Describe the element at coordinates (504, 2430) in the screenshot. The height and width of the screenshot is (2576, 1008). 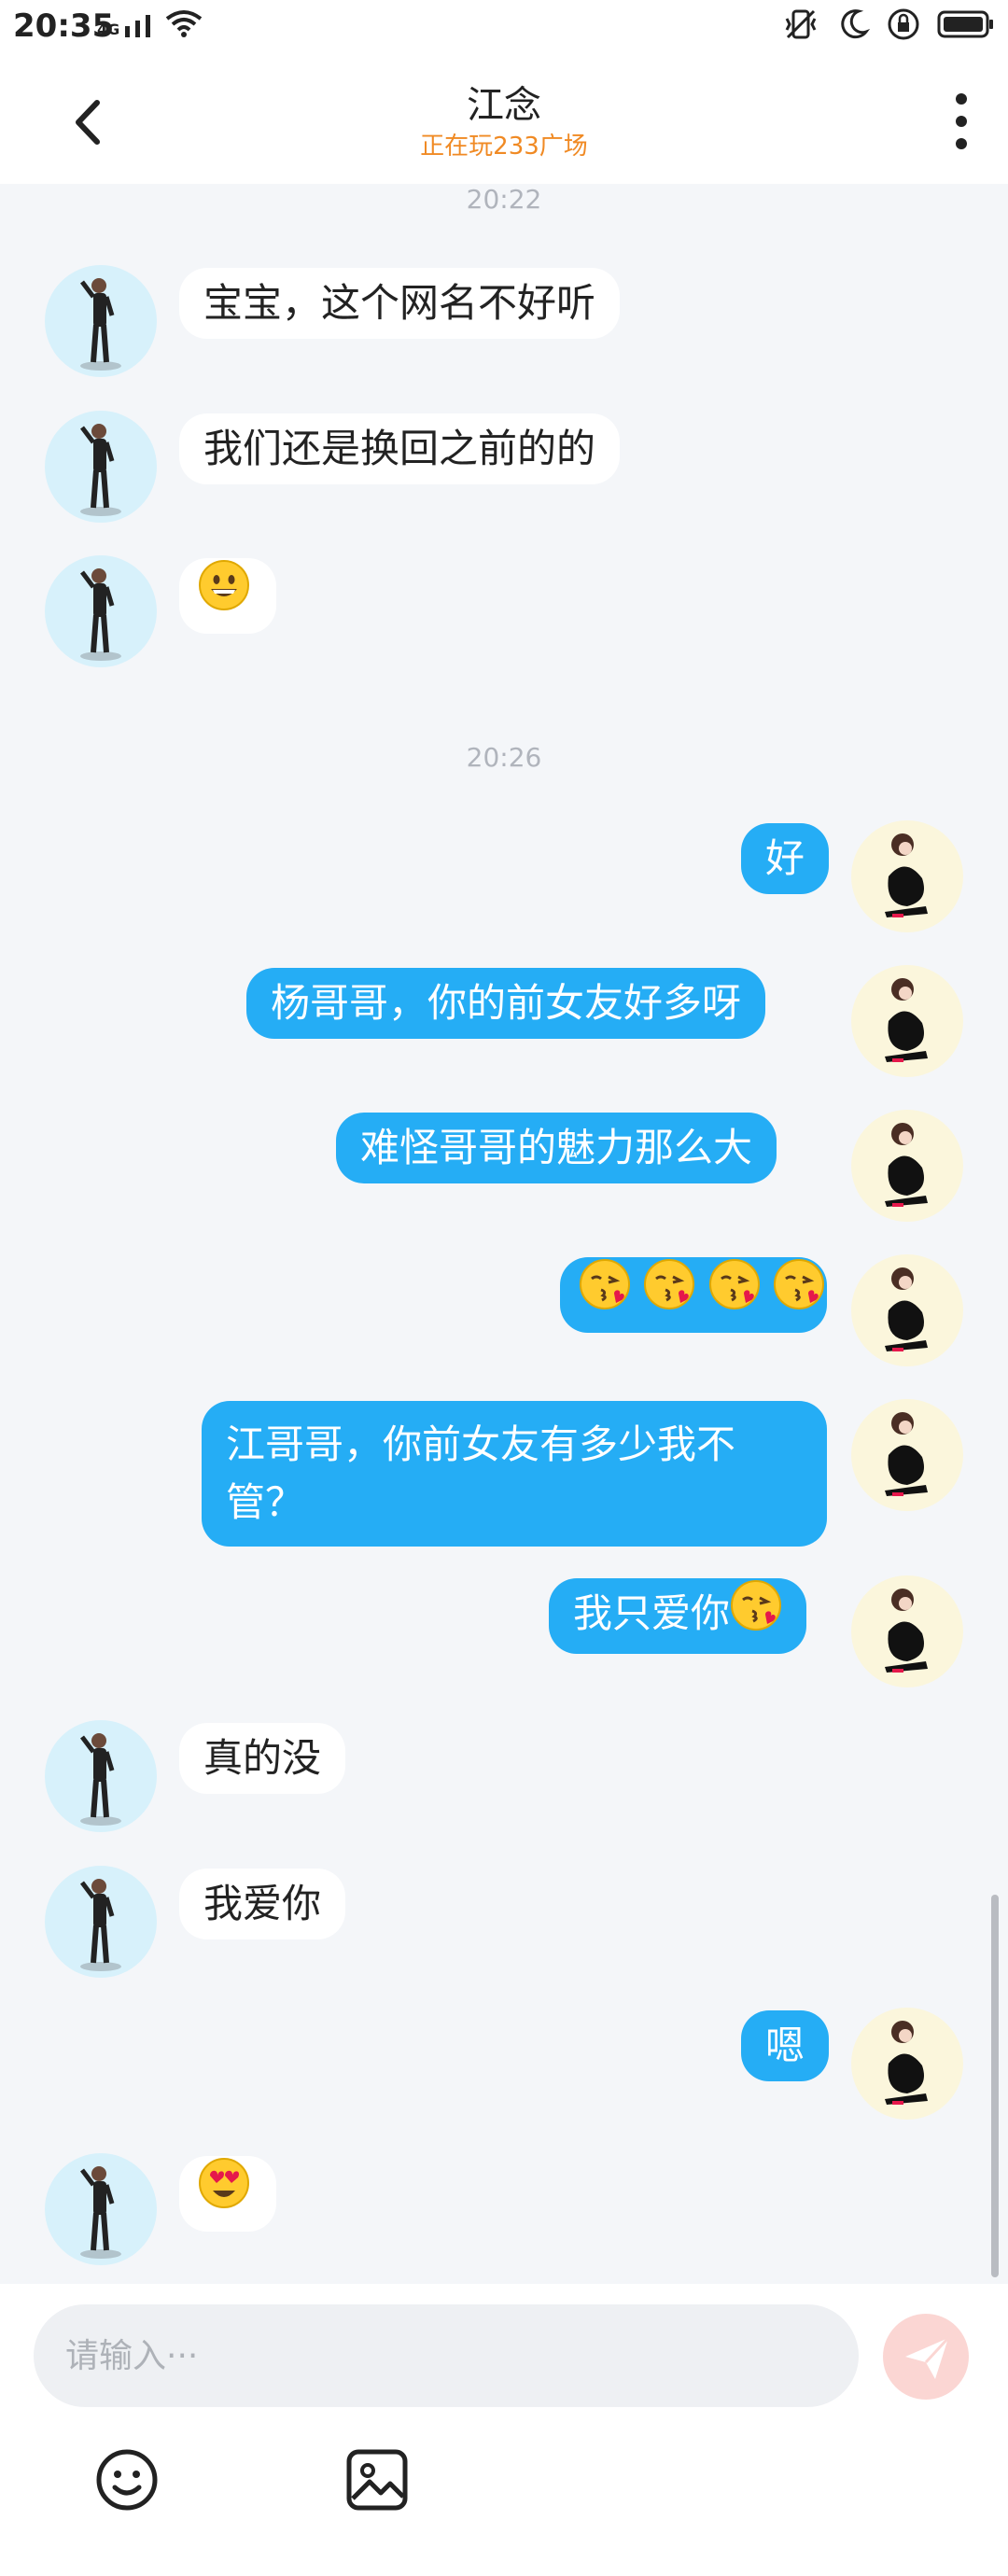
I see `composer` at that location.